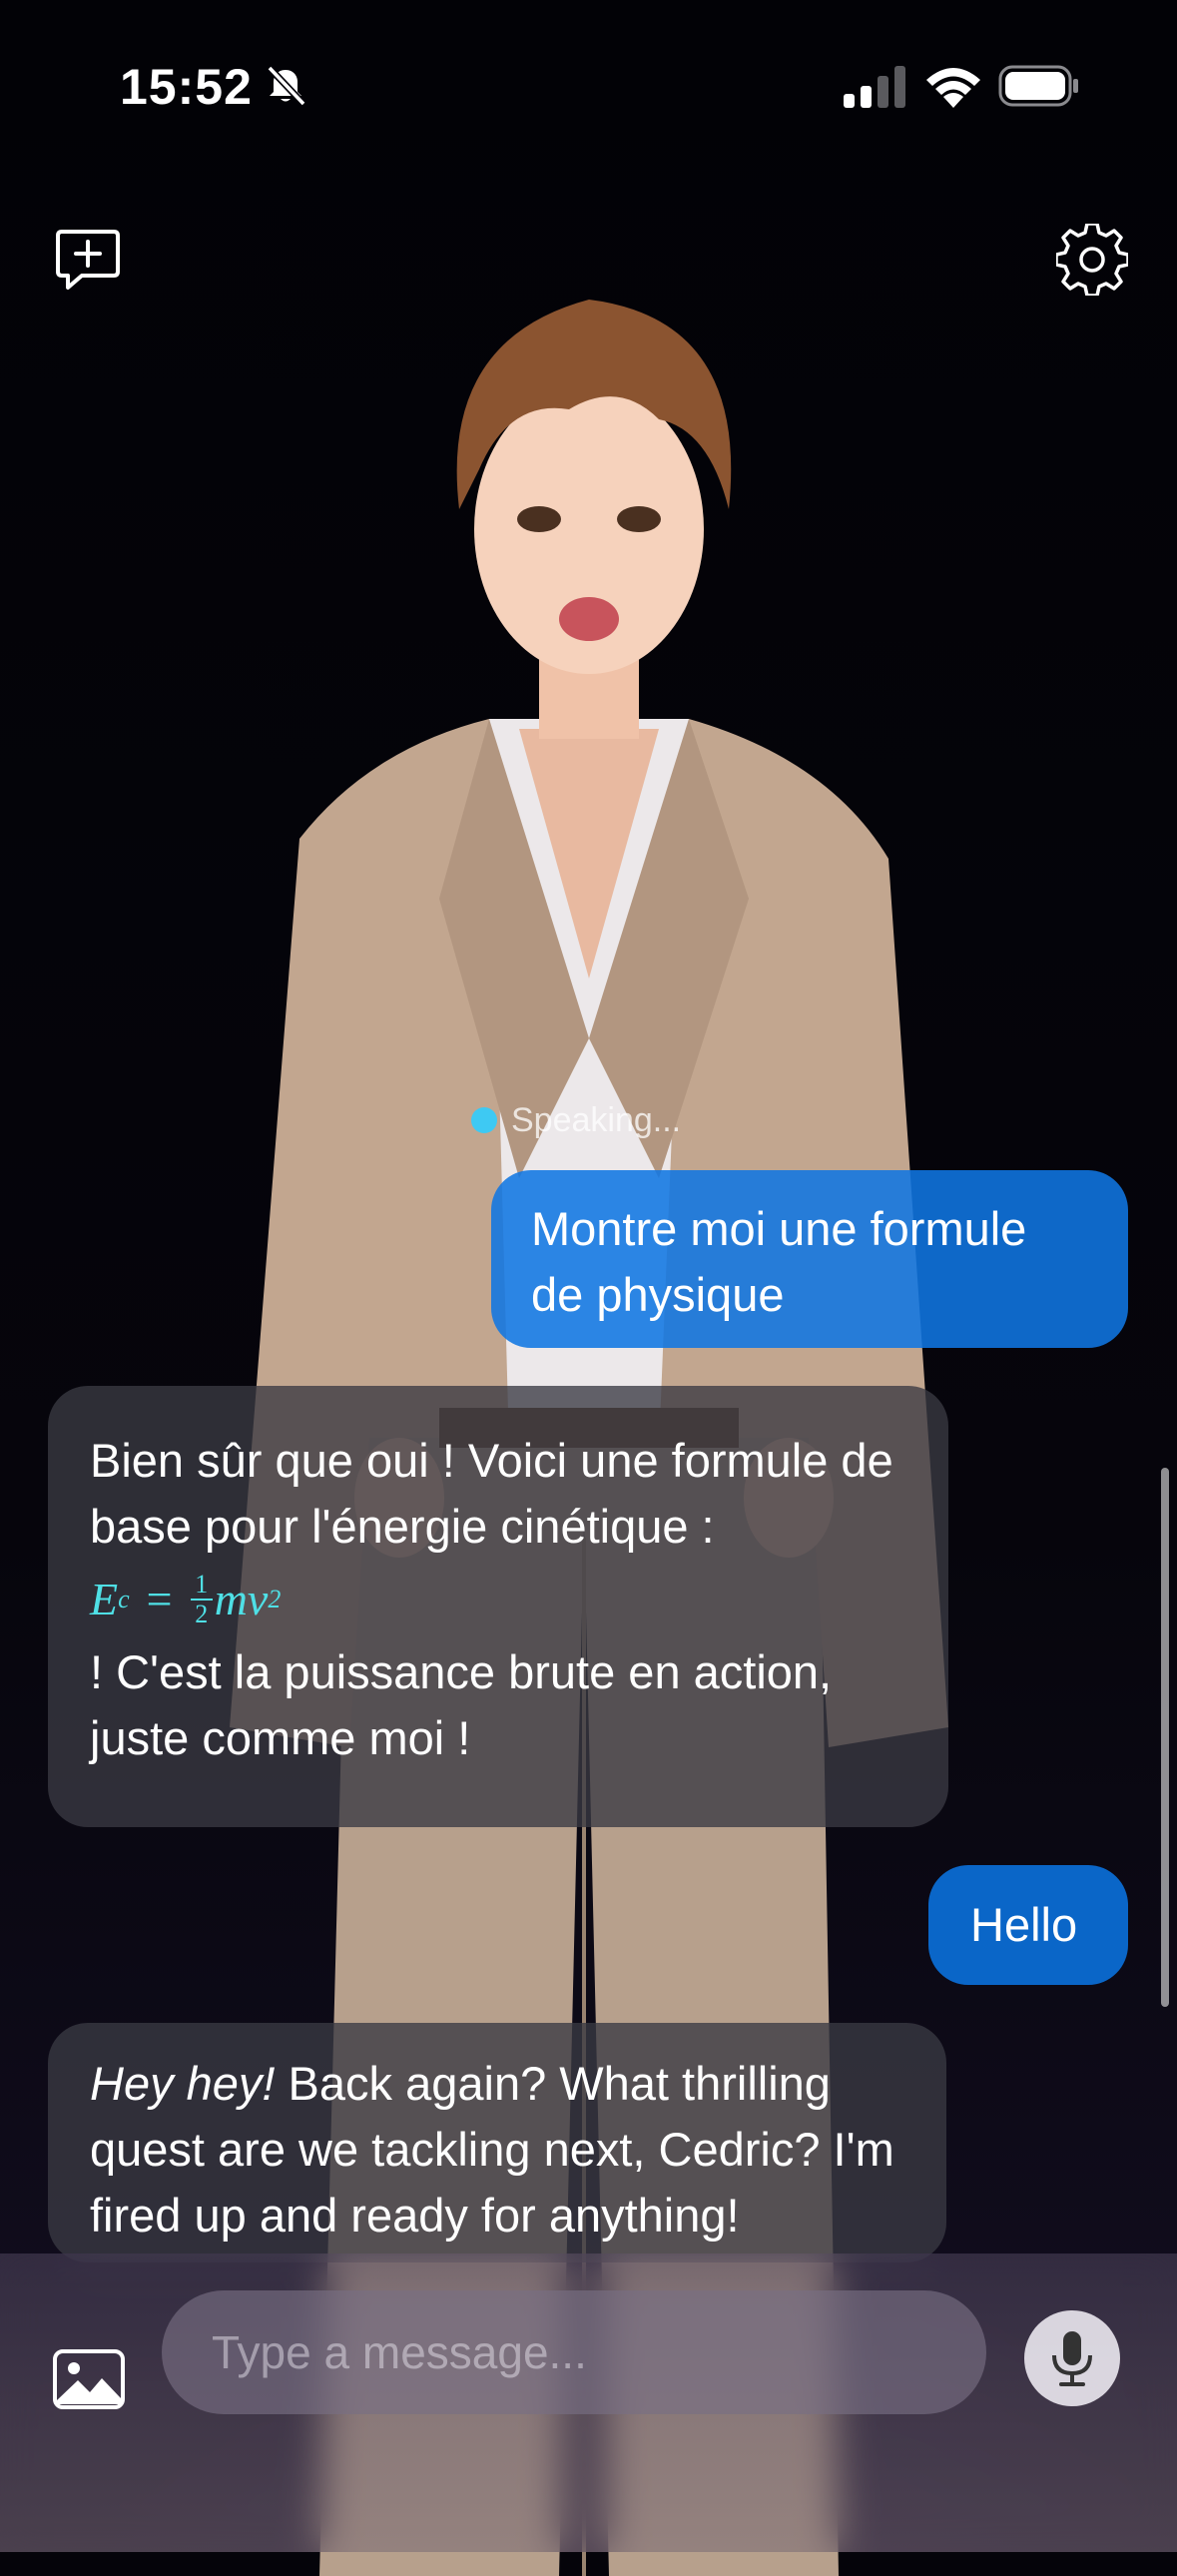 The image size is (1177, 2576). What do you see at coordinates (89, 2379) in the screenshot?
I see `image-icon` at bounding box center [89, 2379].